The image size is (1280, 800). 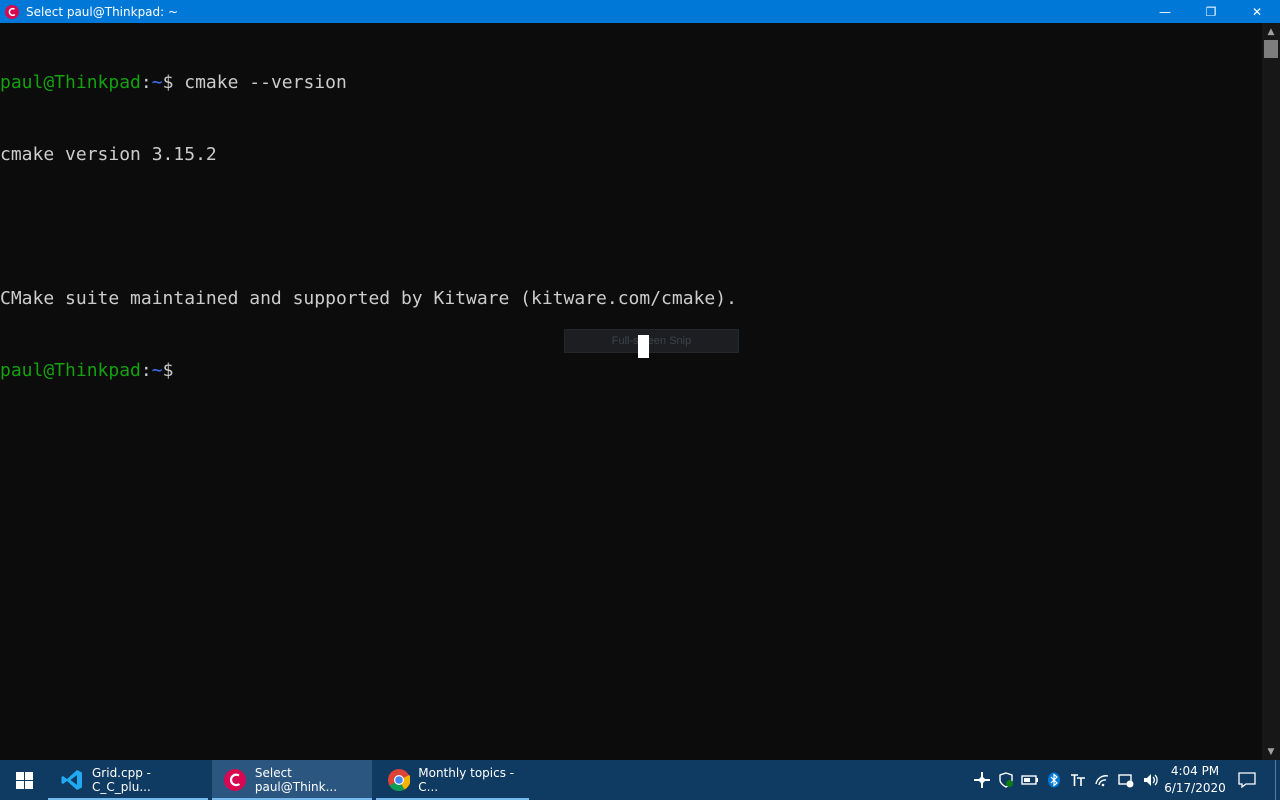 What do you see at coordinates (1195, 771) in the screenshot?
I see `clock-time: 4:04 PM` at bounding box center [1195, 771].